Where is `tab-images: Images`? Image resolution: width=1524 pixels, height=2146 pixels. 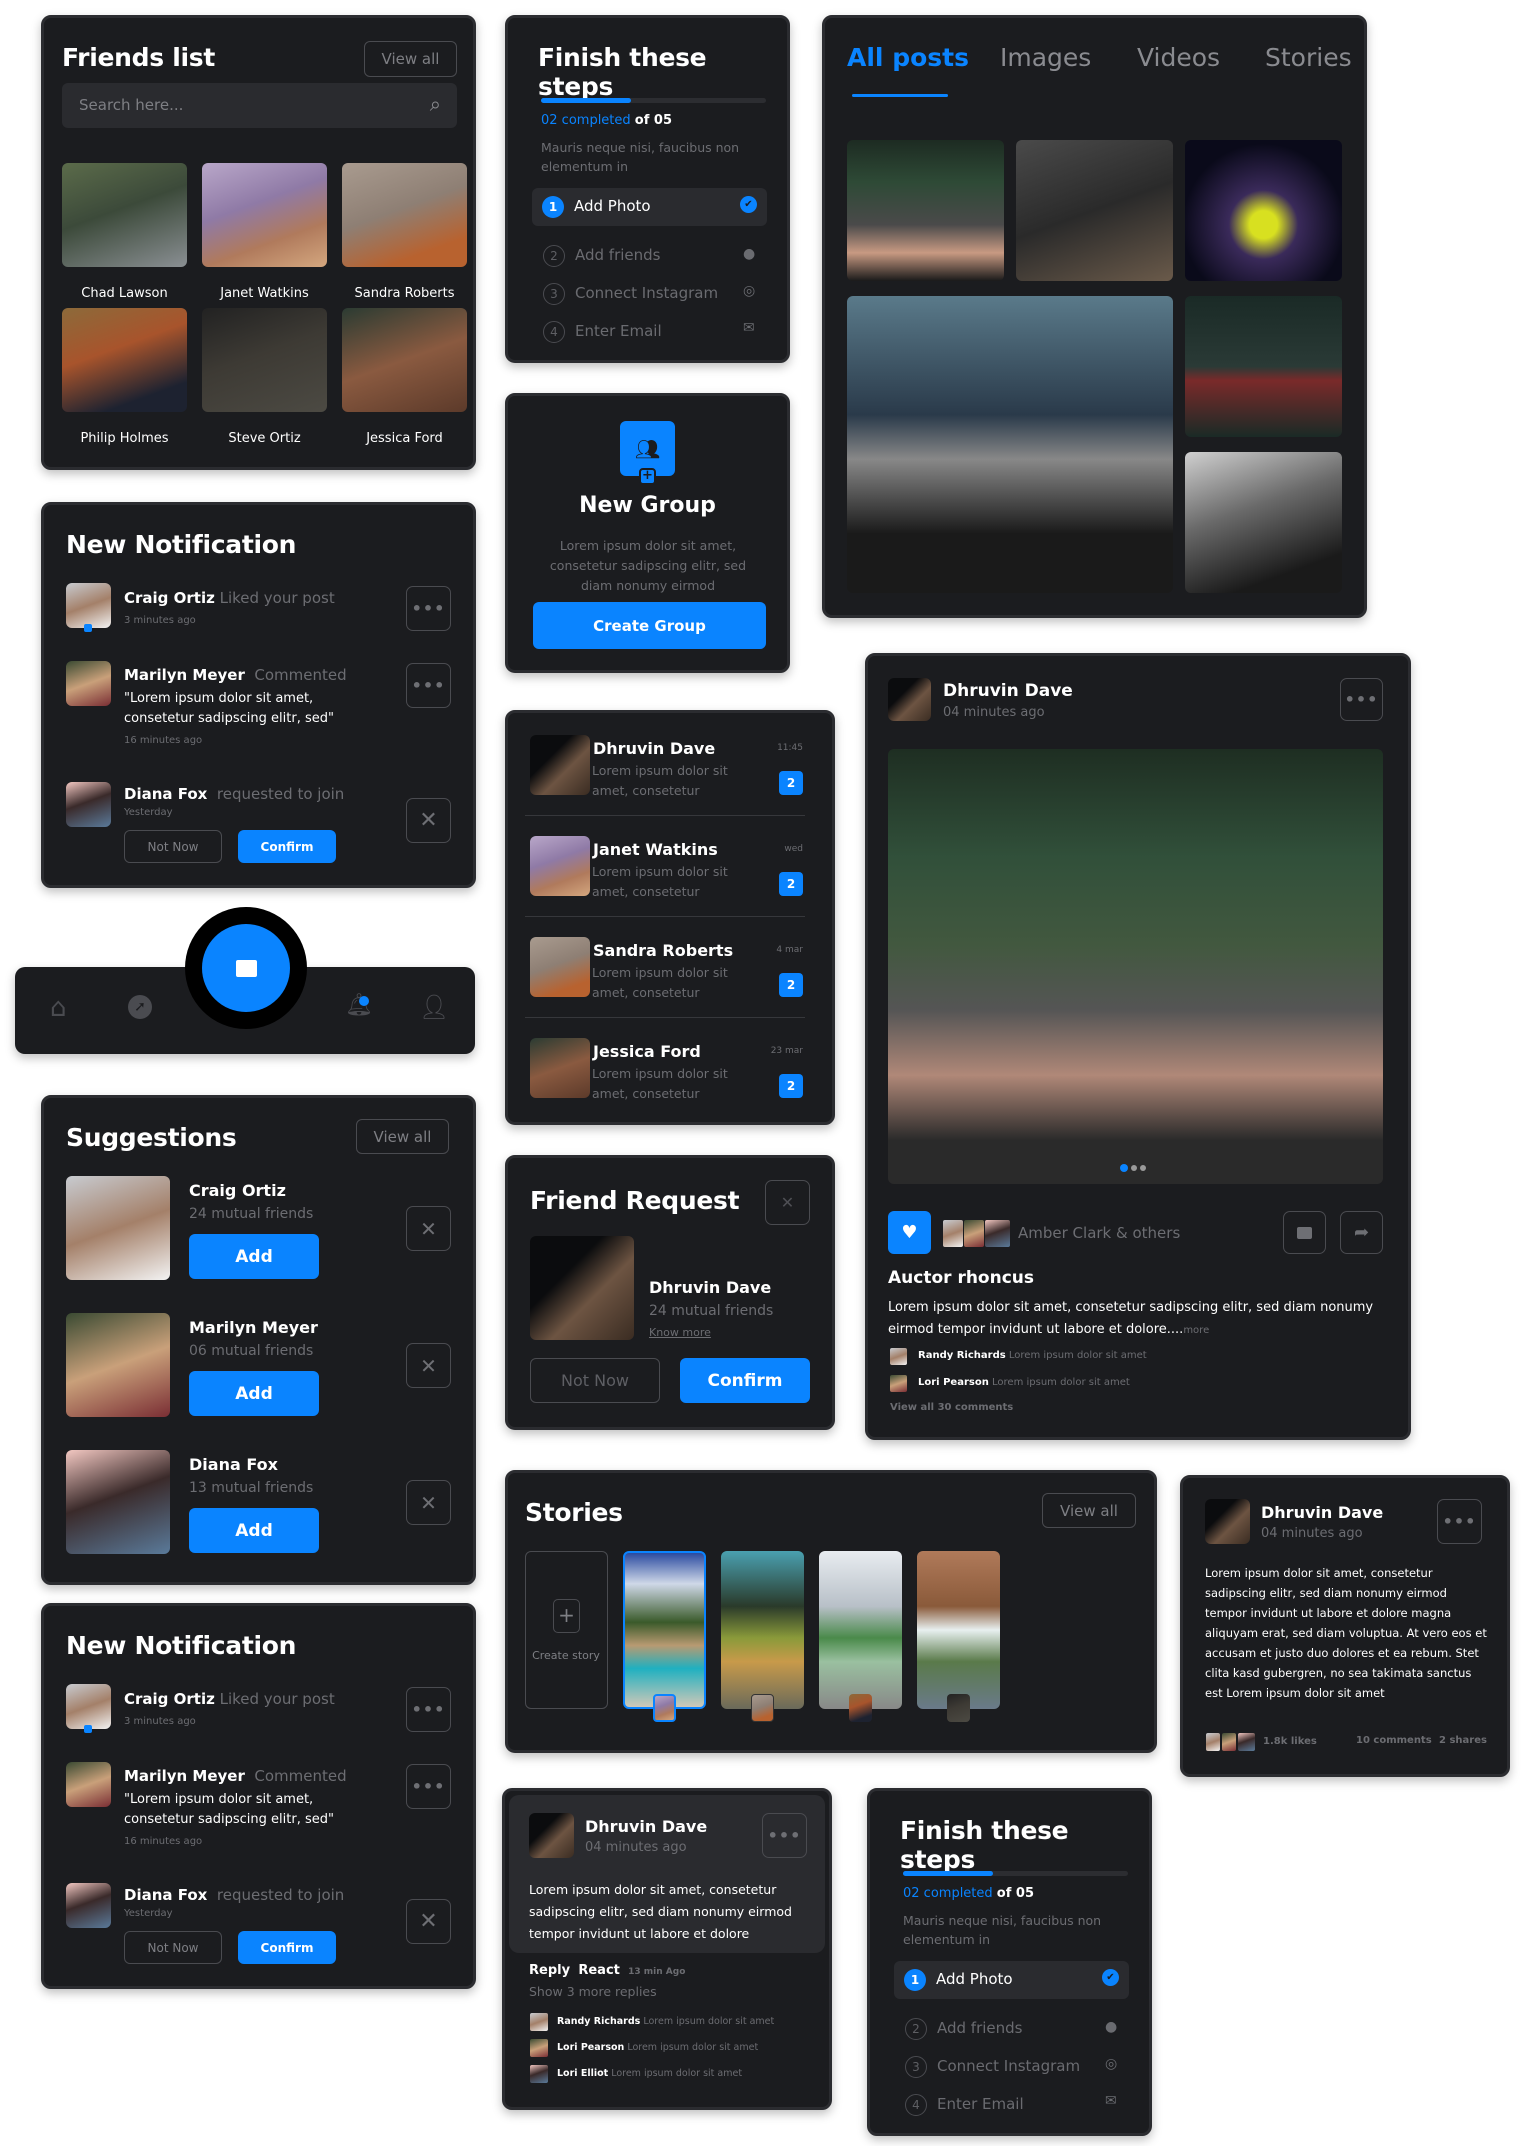 tab-images: Images is located at coordinates (1045, 57).